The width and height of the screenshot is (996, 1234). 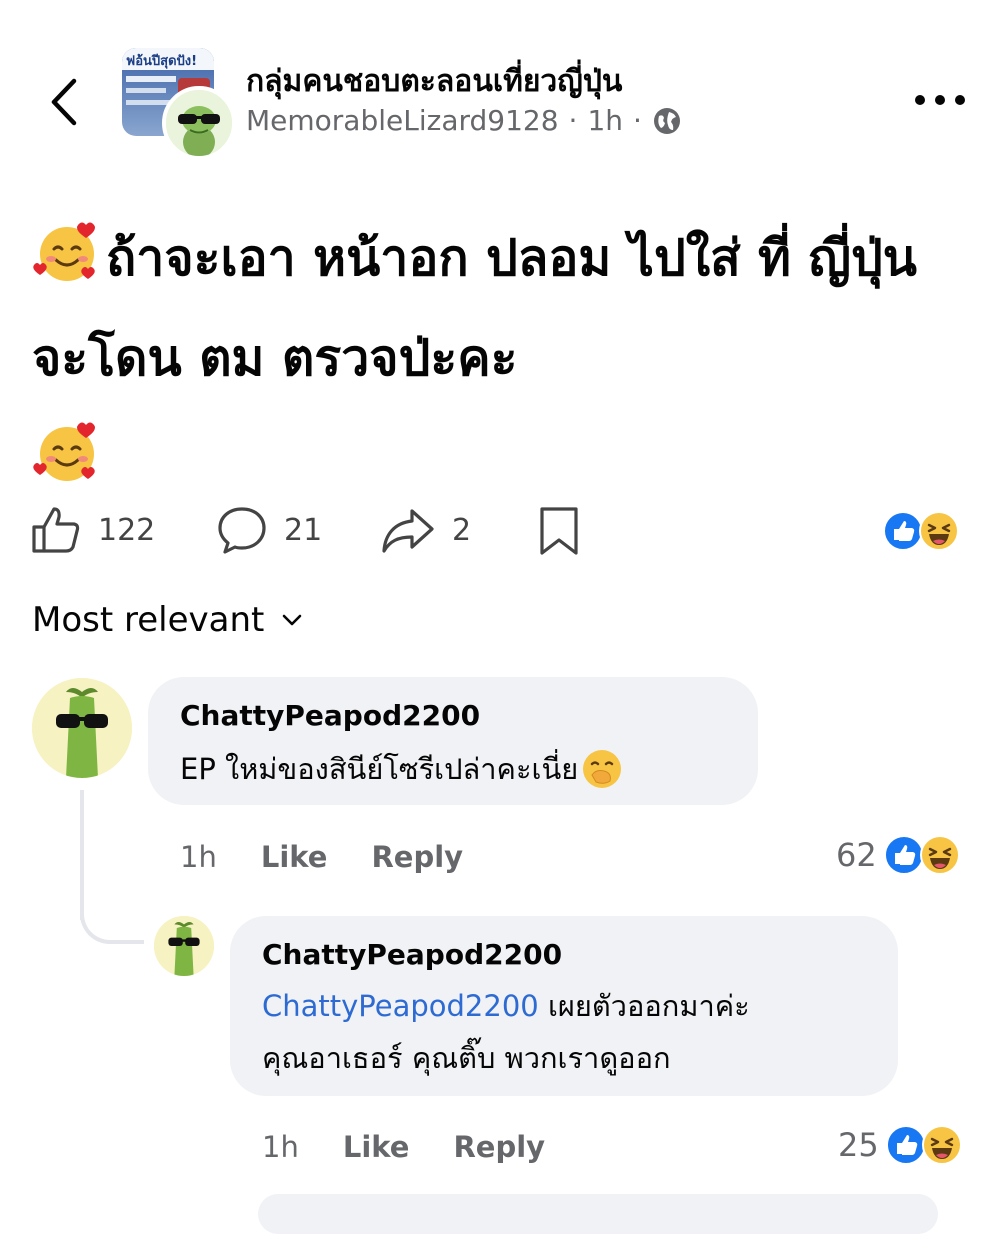 What do you see at coordinates (242, 530) in the screenshot?
I see `comment-icon` at bounding box center [242, 530].